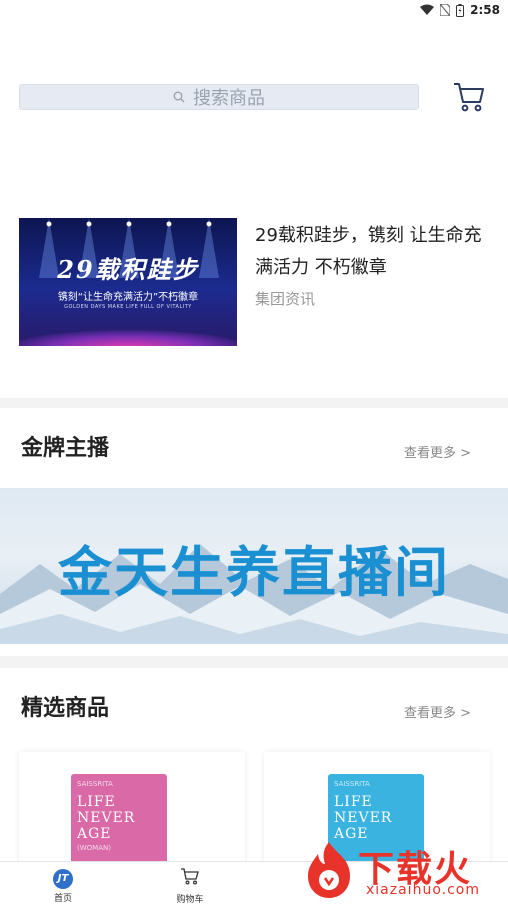  I want to click on news-category: 集团资讯, so click(285, 299).